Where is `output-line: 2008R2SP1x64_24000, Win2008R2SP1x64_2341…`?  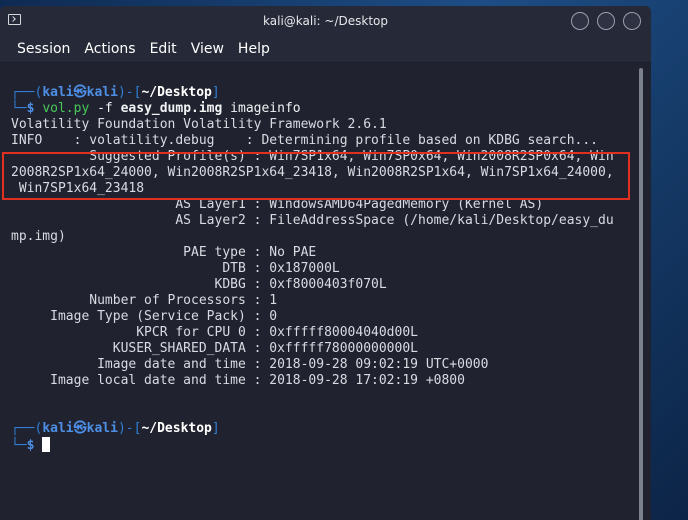
output-line: 2008R2SP1x64_24000, Win2008R2SP1x64_2341… is located at coordinates (312, 172).